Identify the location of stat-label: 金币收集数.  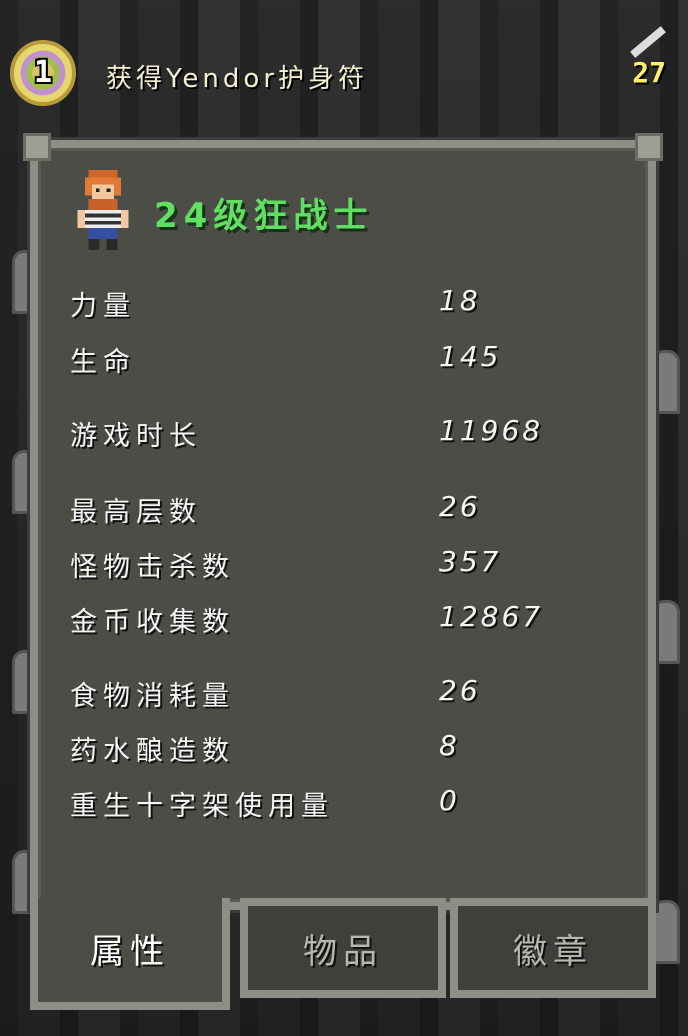
(152, 622).